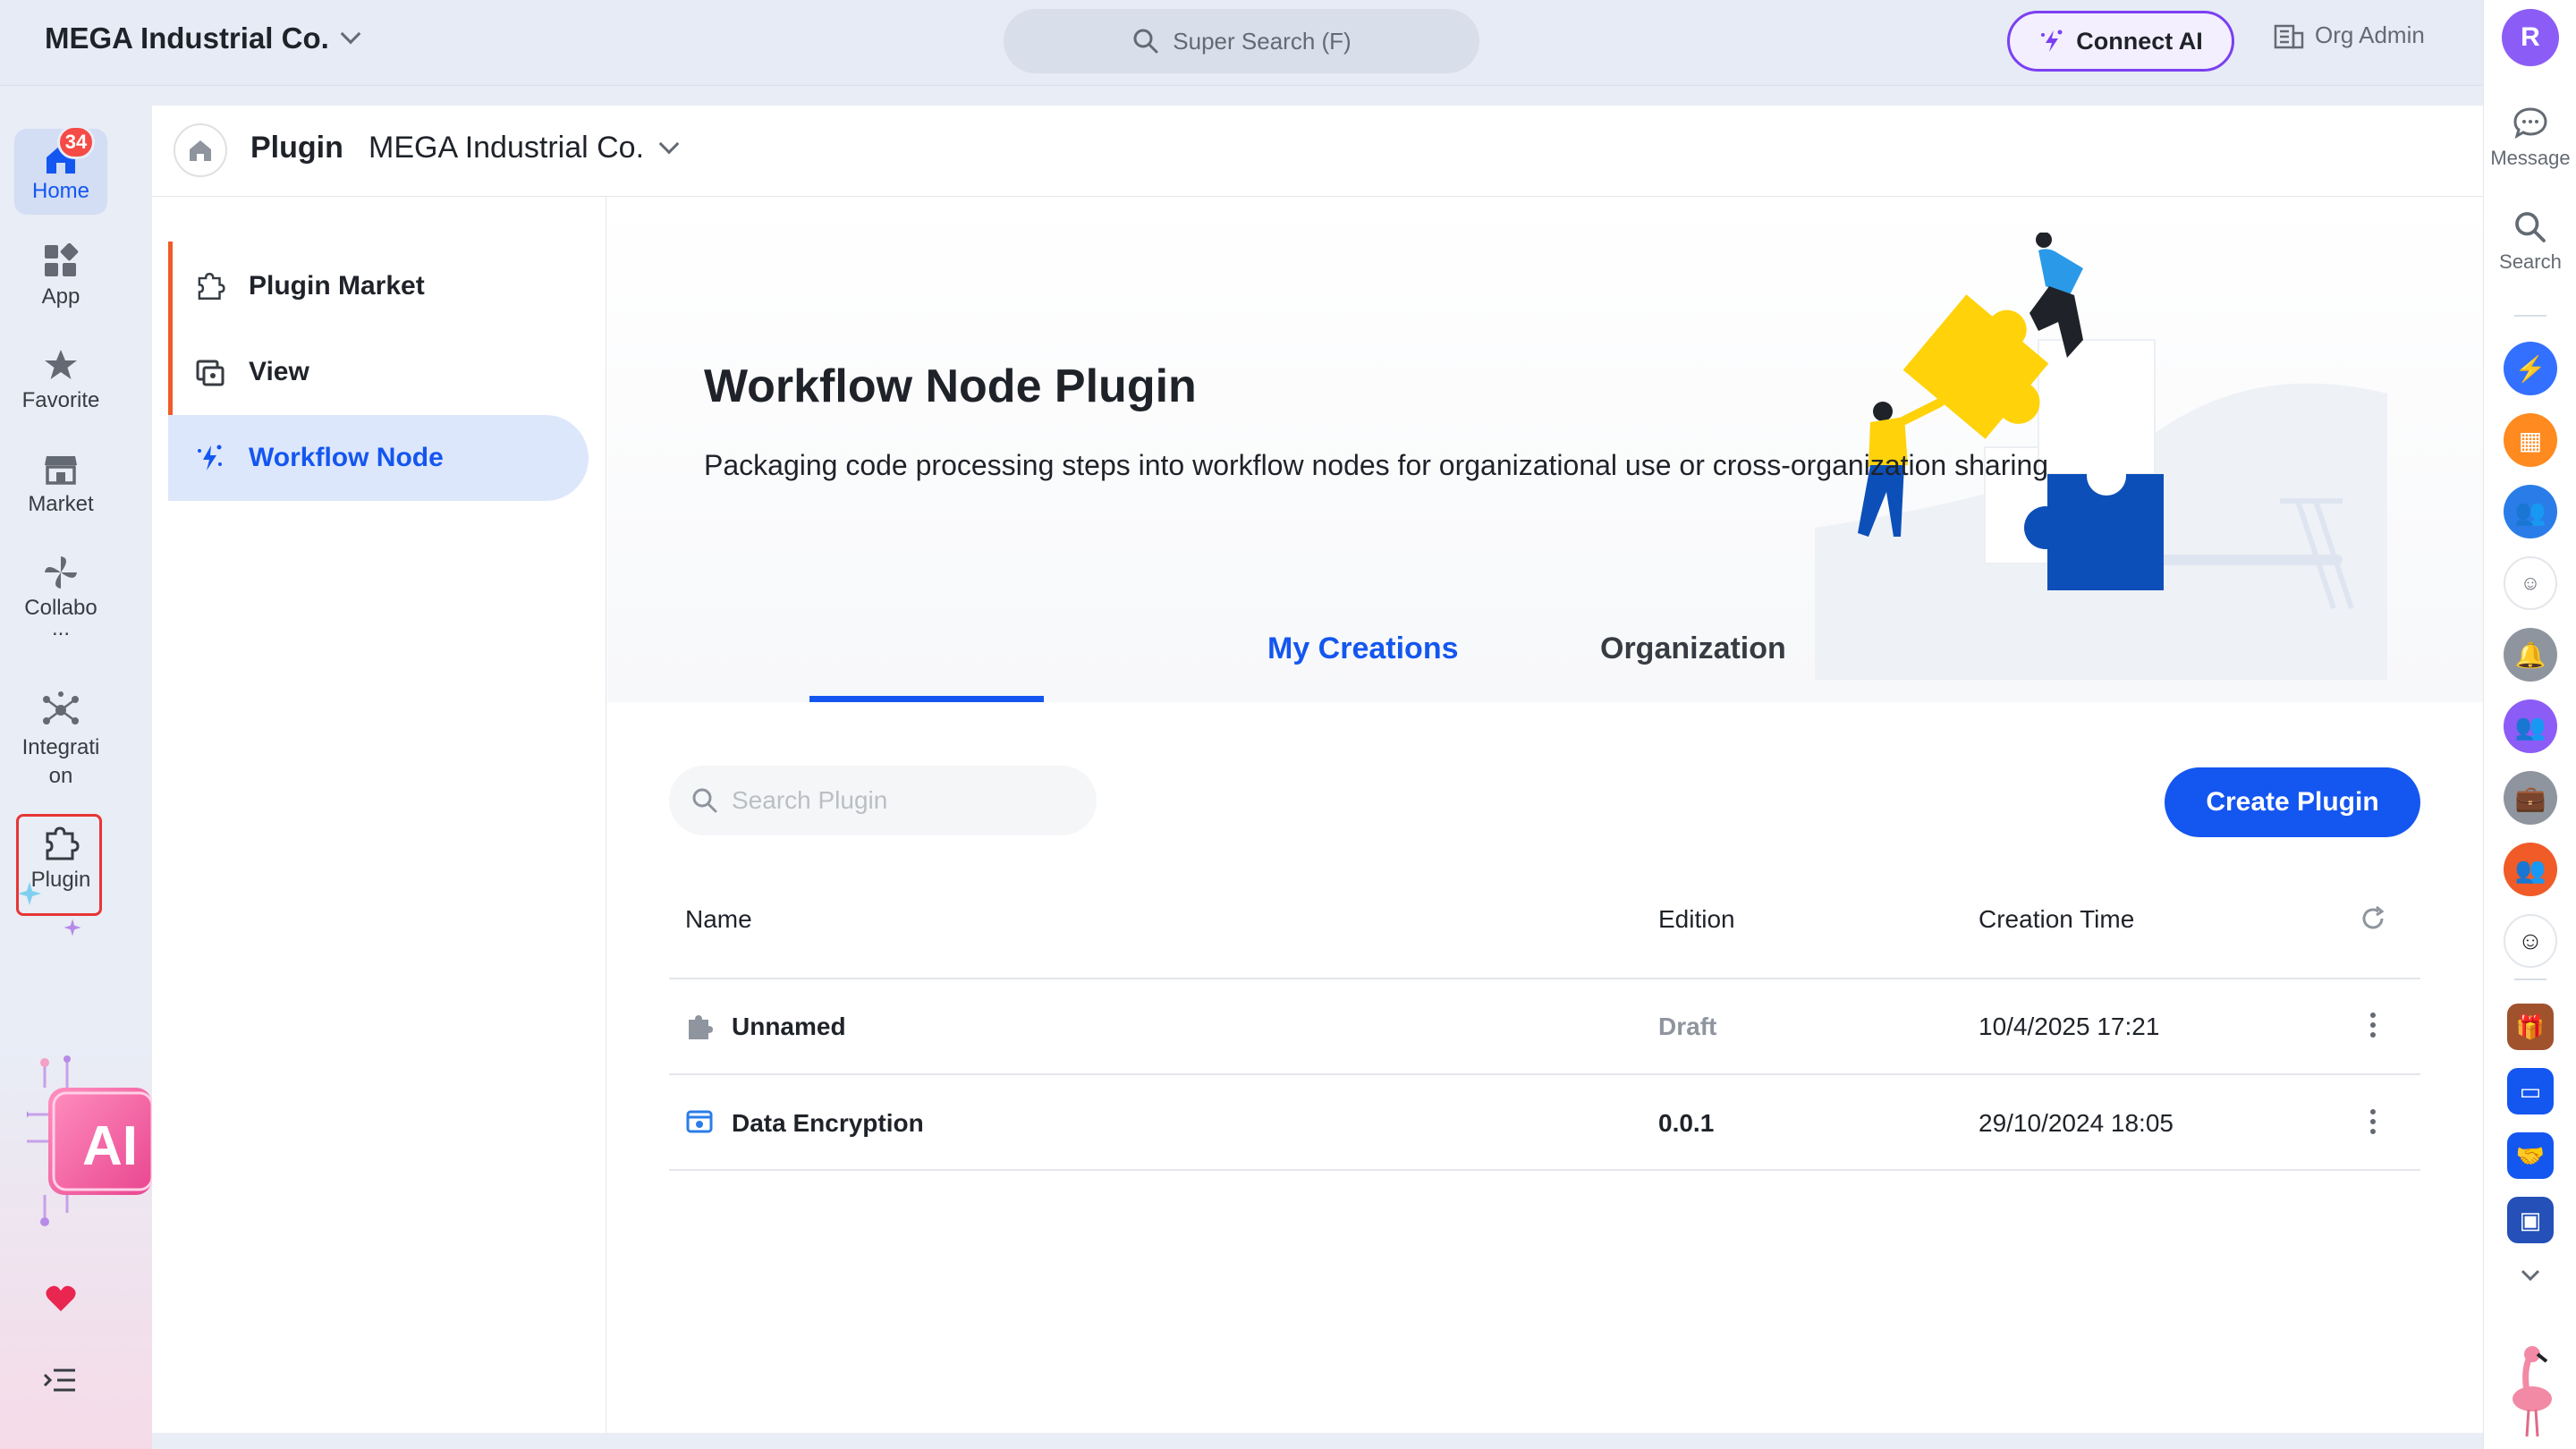  What do you see at coordinates (701, 1027) in the screenshot?
I see `puzzle-piece-icon` at bounding box center [701, 1027].